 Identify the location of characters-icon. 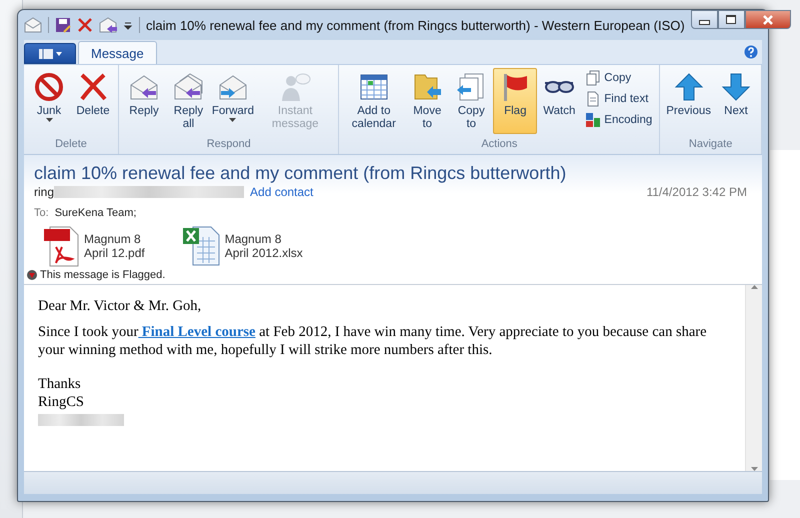
(593, 120).